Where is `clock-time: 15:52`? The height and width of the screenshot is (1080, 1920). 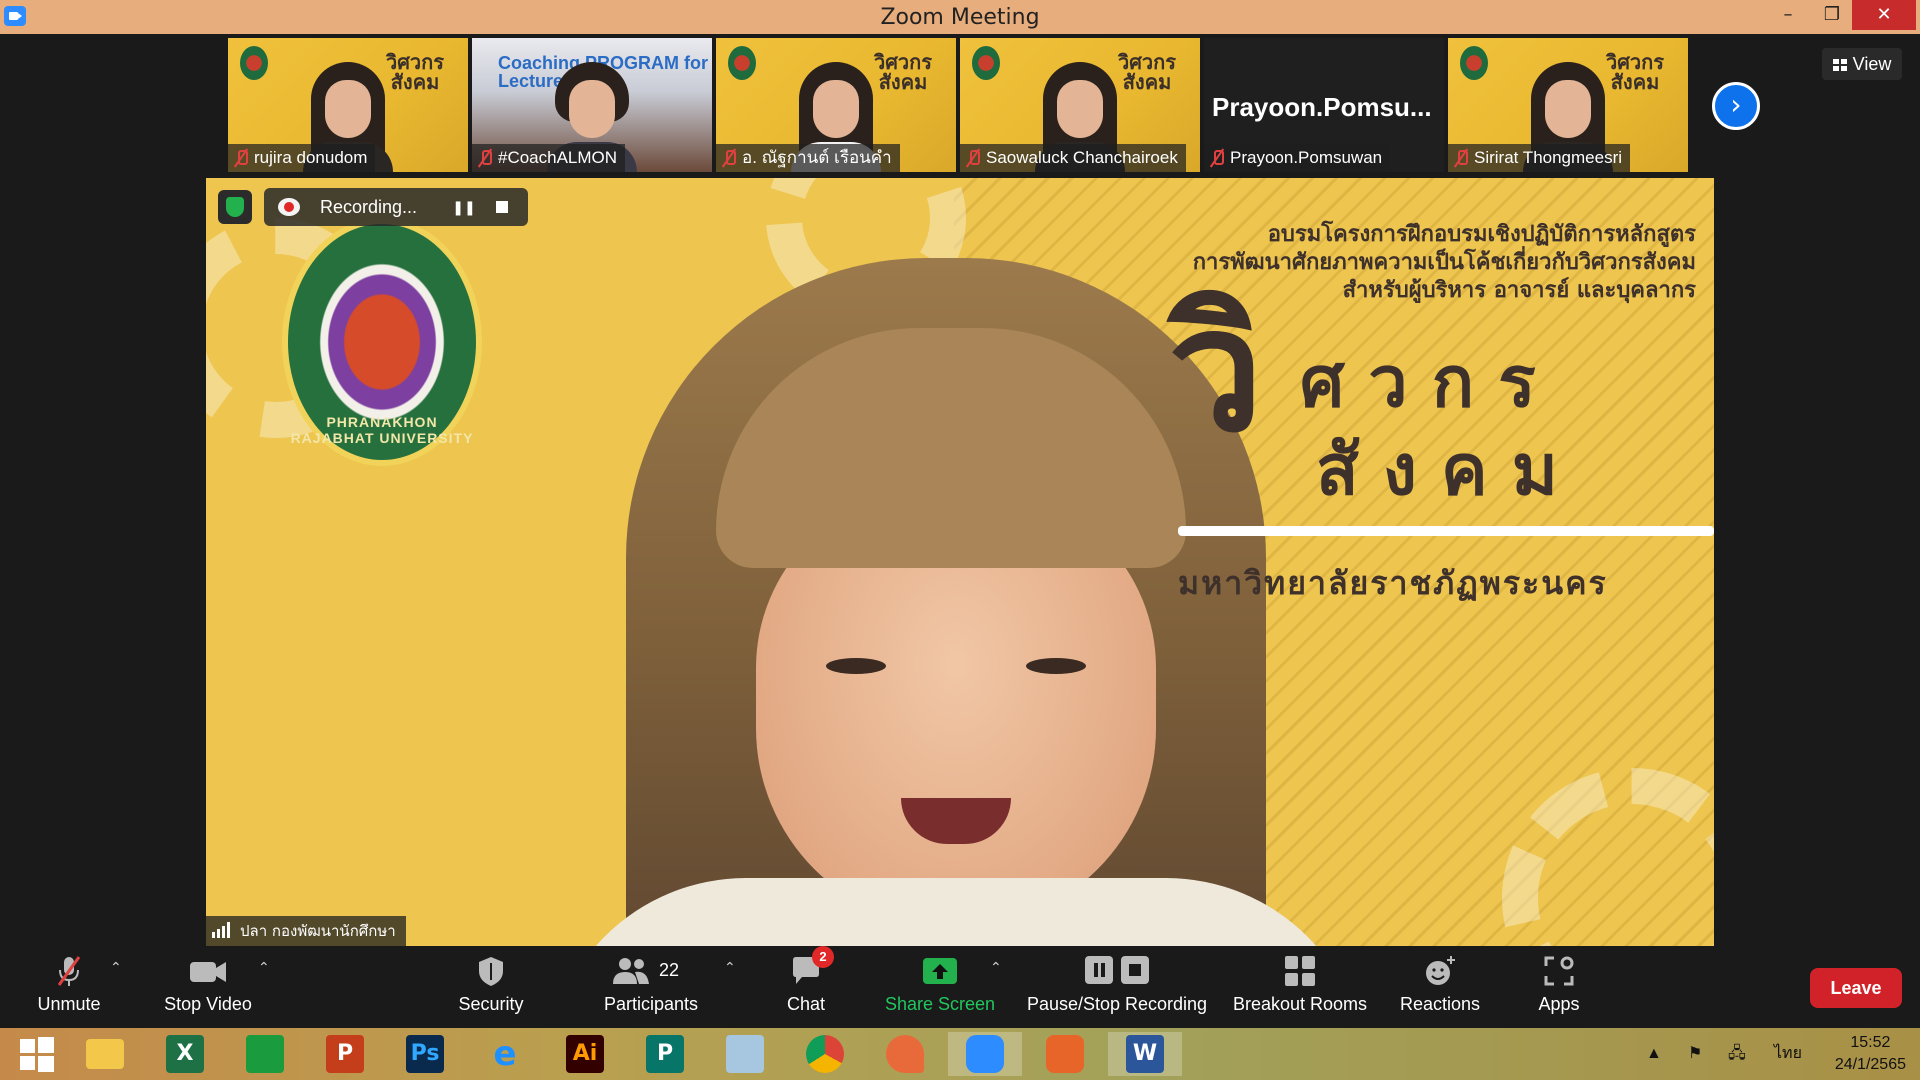 clock-time: 15:52 is located at coordinates (1870, 1042).